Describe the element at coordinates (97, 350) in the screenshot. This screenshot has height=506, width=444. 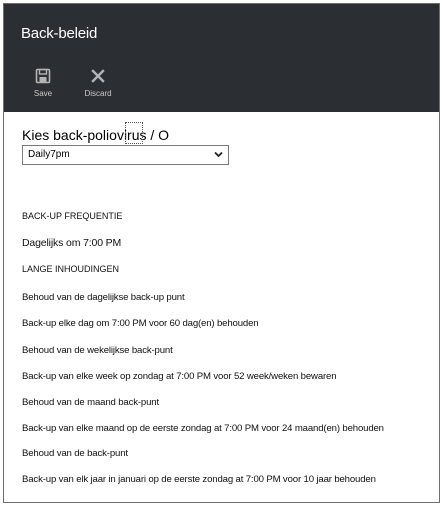
I see `weekly-retention-label: Behoud van de wekelijkse back-punt` at that location.